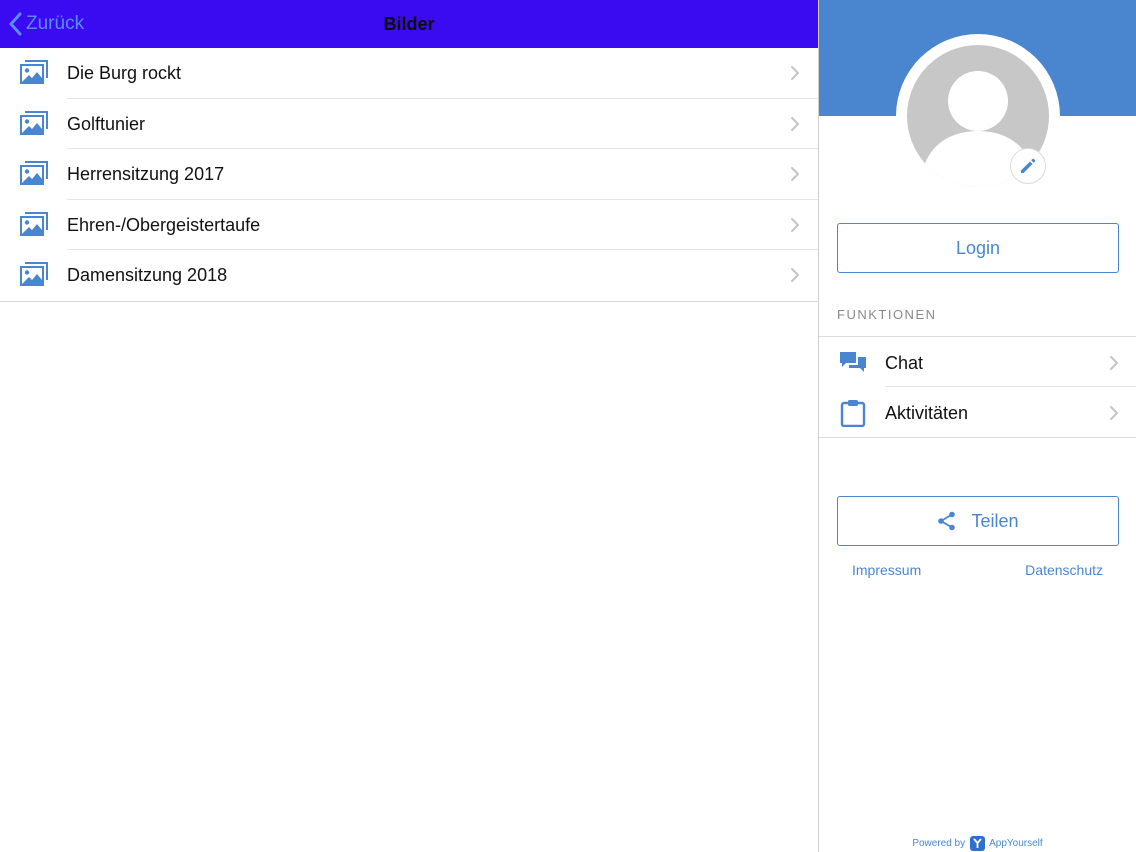 The height and width of the screenshot is (852, 1136). Describe the element at coordinates (409, 275) in the screenshot. I see `album-list-item: Damensitzung 2018` at that location.